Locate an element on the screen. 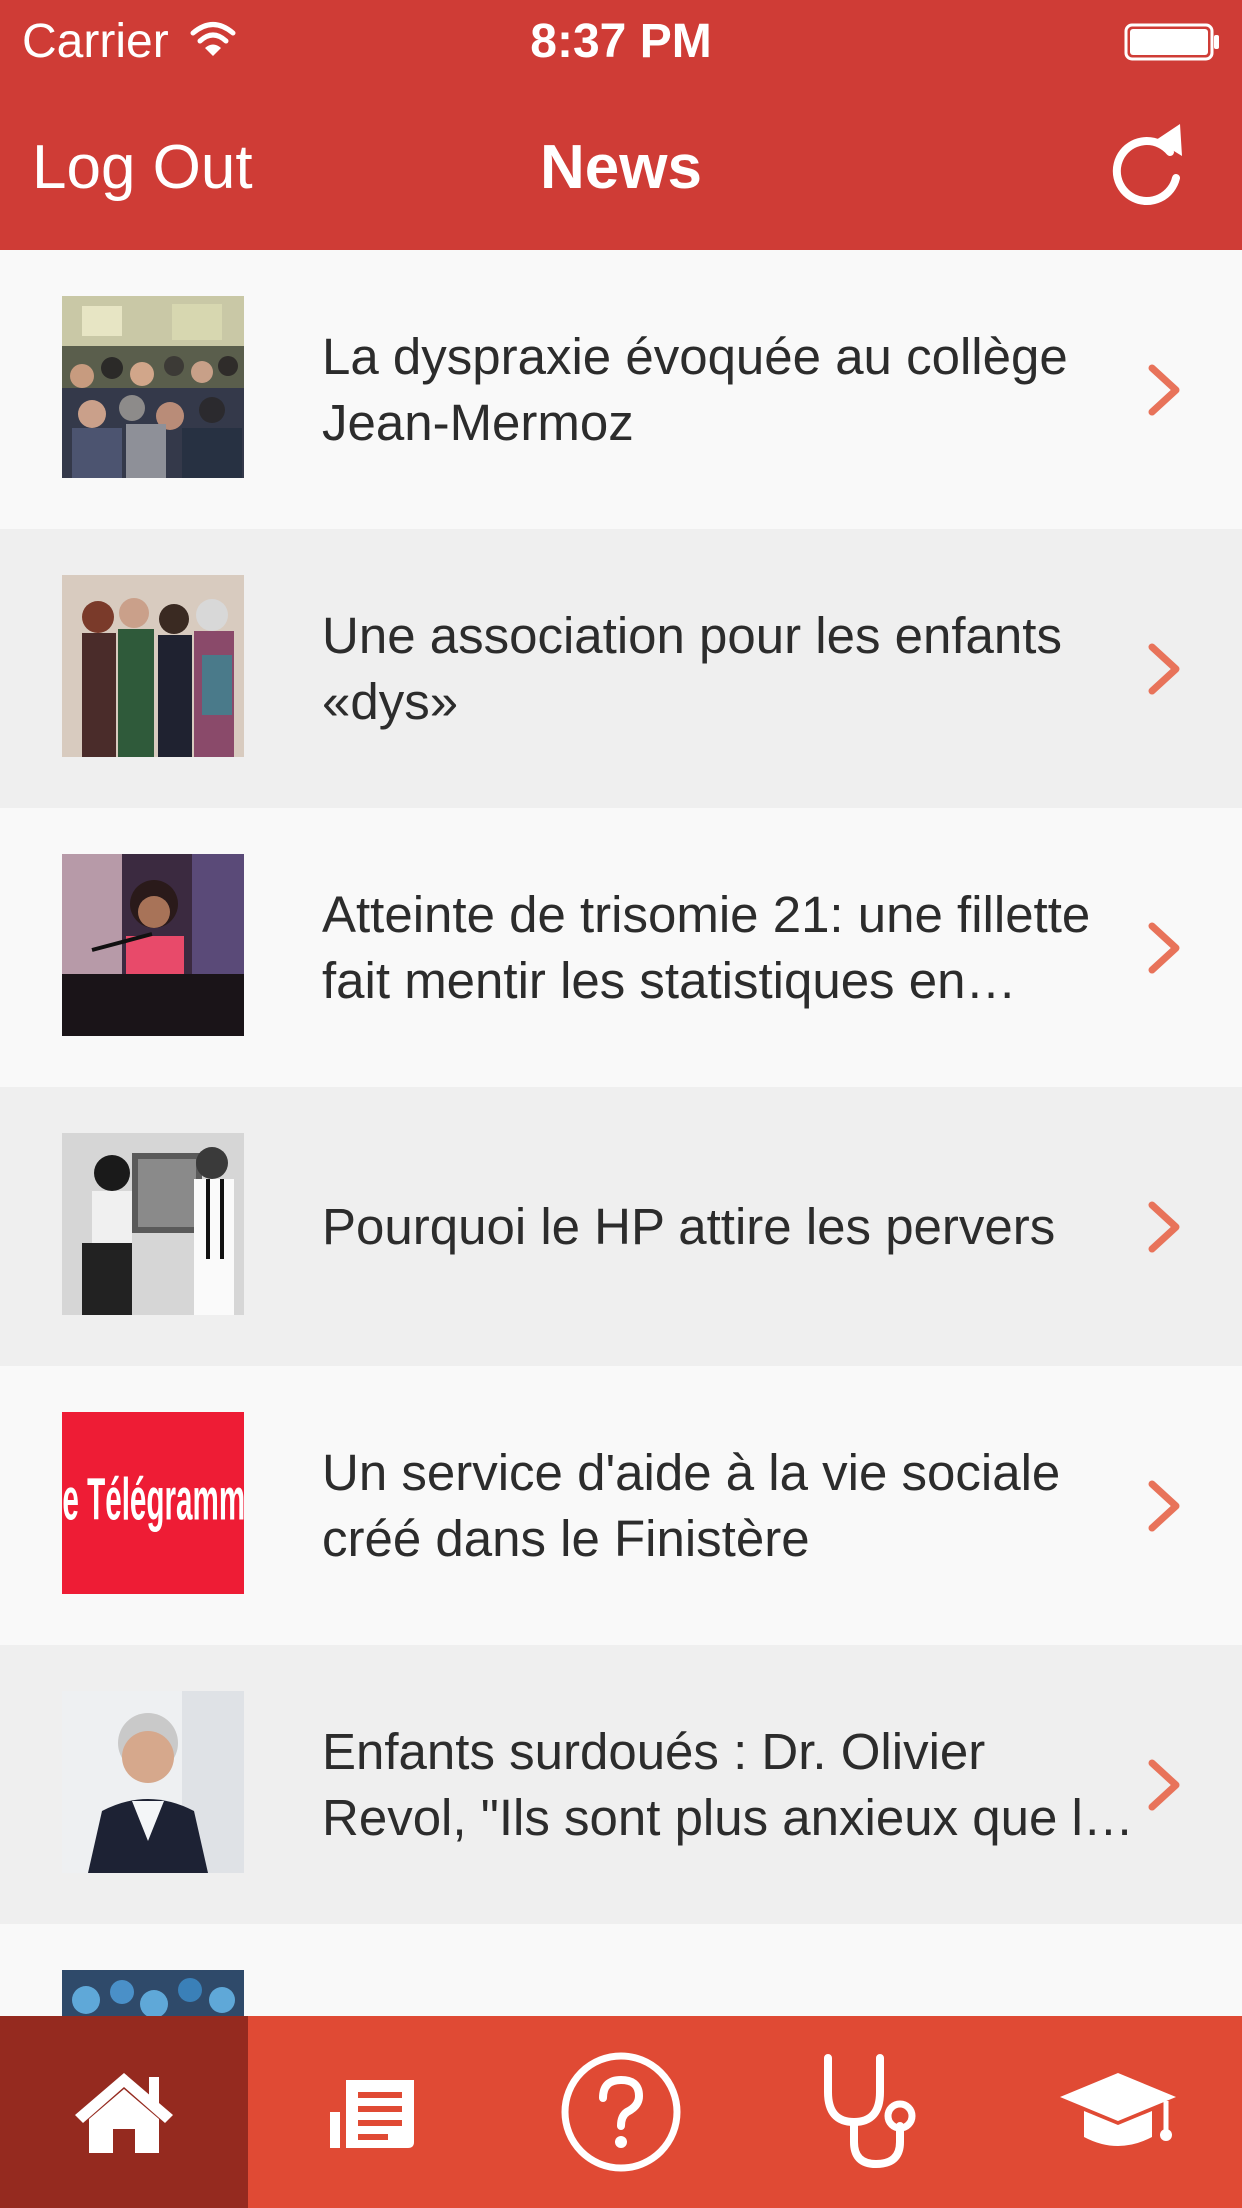 The image size is (1242, 2208). news-title: Pourquoi le HP attire les pervers is located at coordinates (689, 1226).